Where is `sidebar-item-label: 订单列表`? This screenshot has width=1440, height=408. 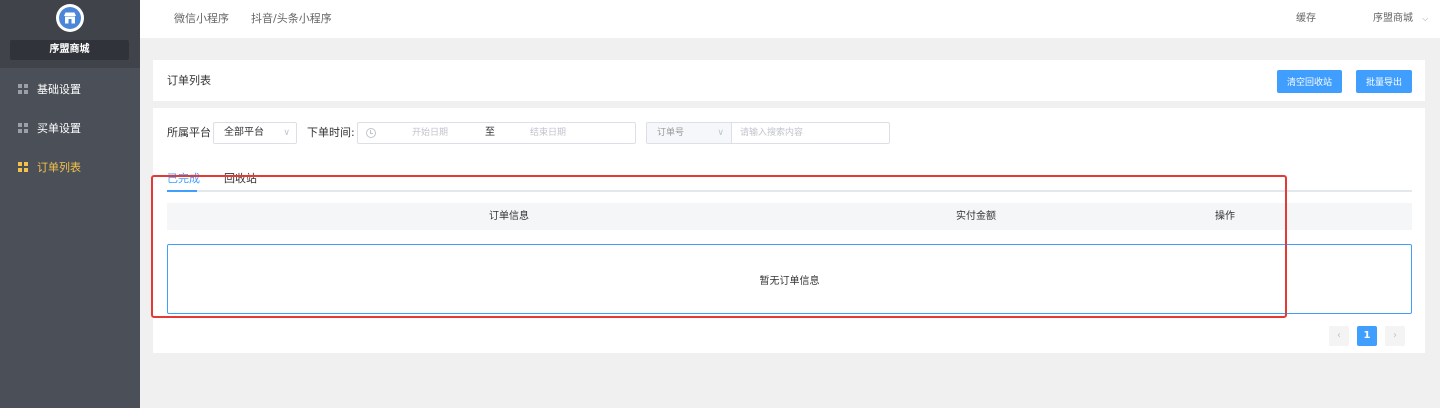 sidebar-item-label: 订单列表 is located at coordinates (59, 167).